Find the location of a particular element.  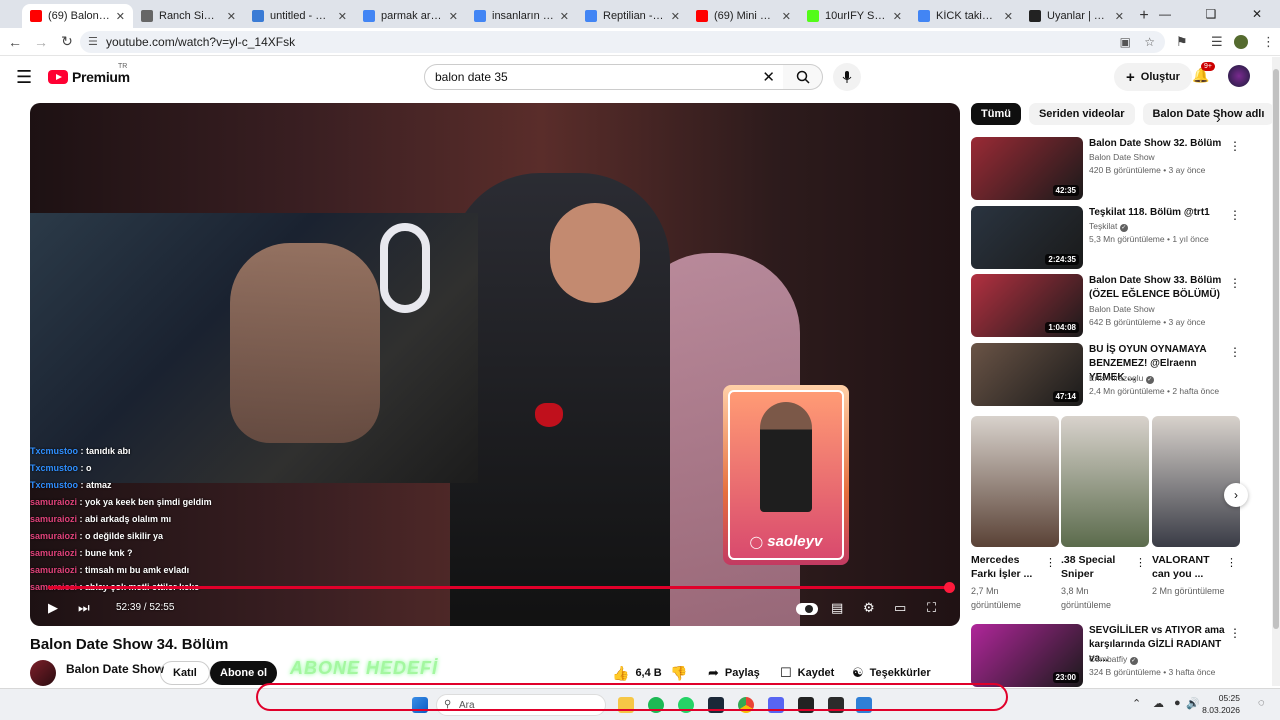

short-title: .38 Special Sniper is located at coordinates (1097, 567).